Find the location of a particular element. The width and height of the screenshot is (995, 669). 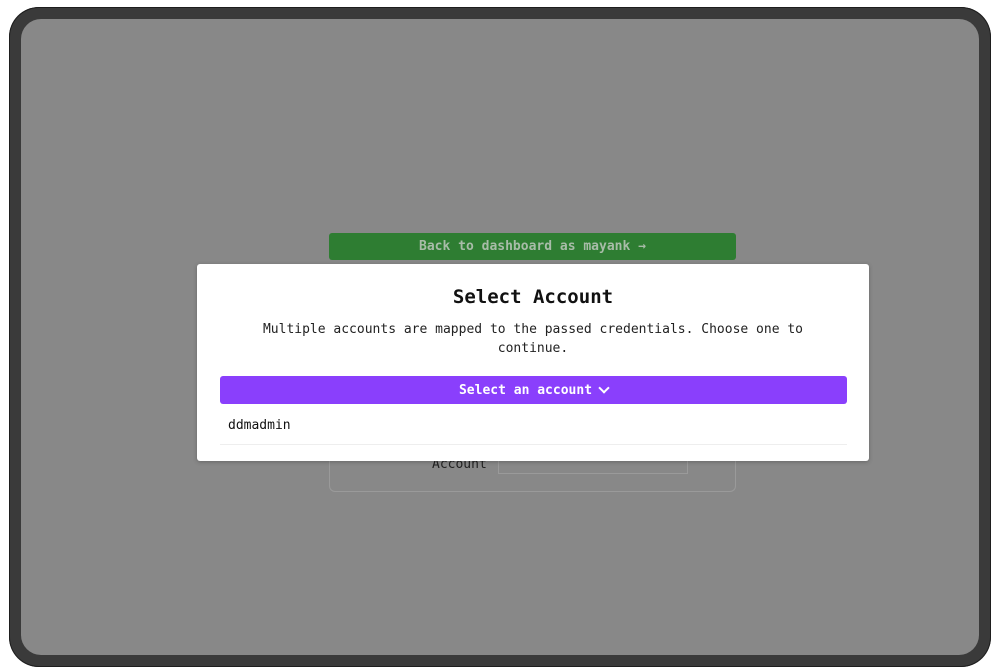

account-option-ddmadmin: ddmadmin is located at coordinates (533, 428).